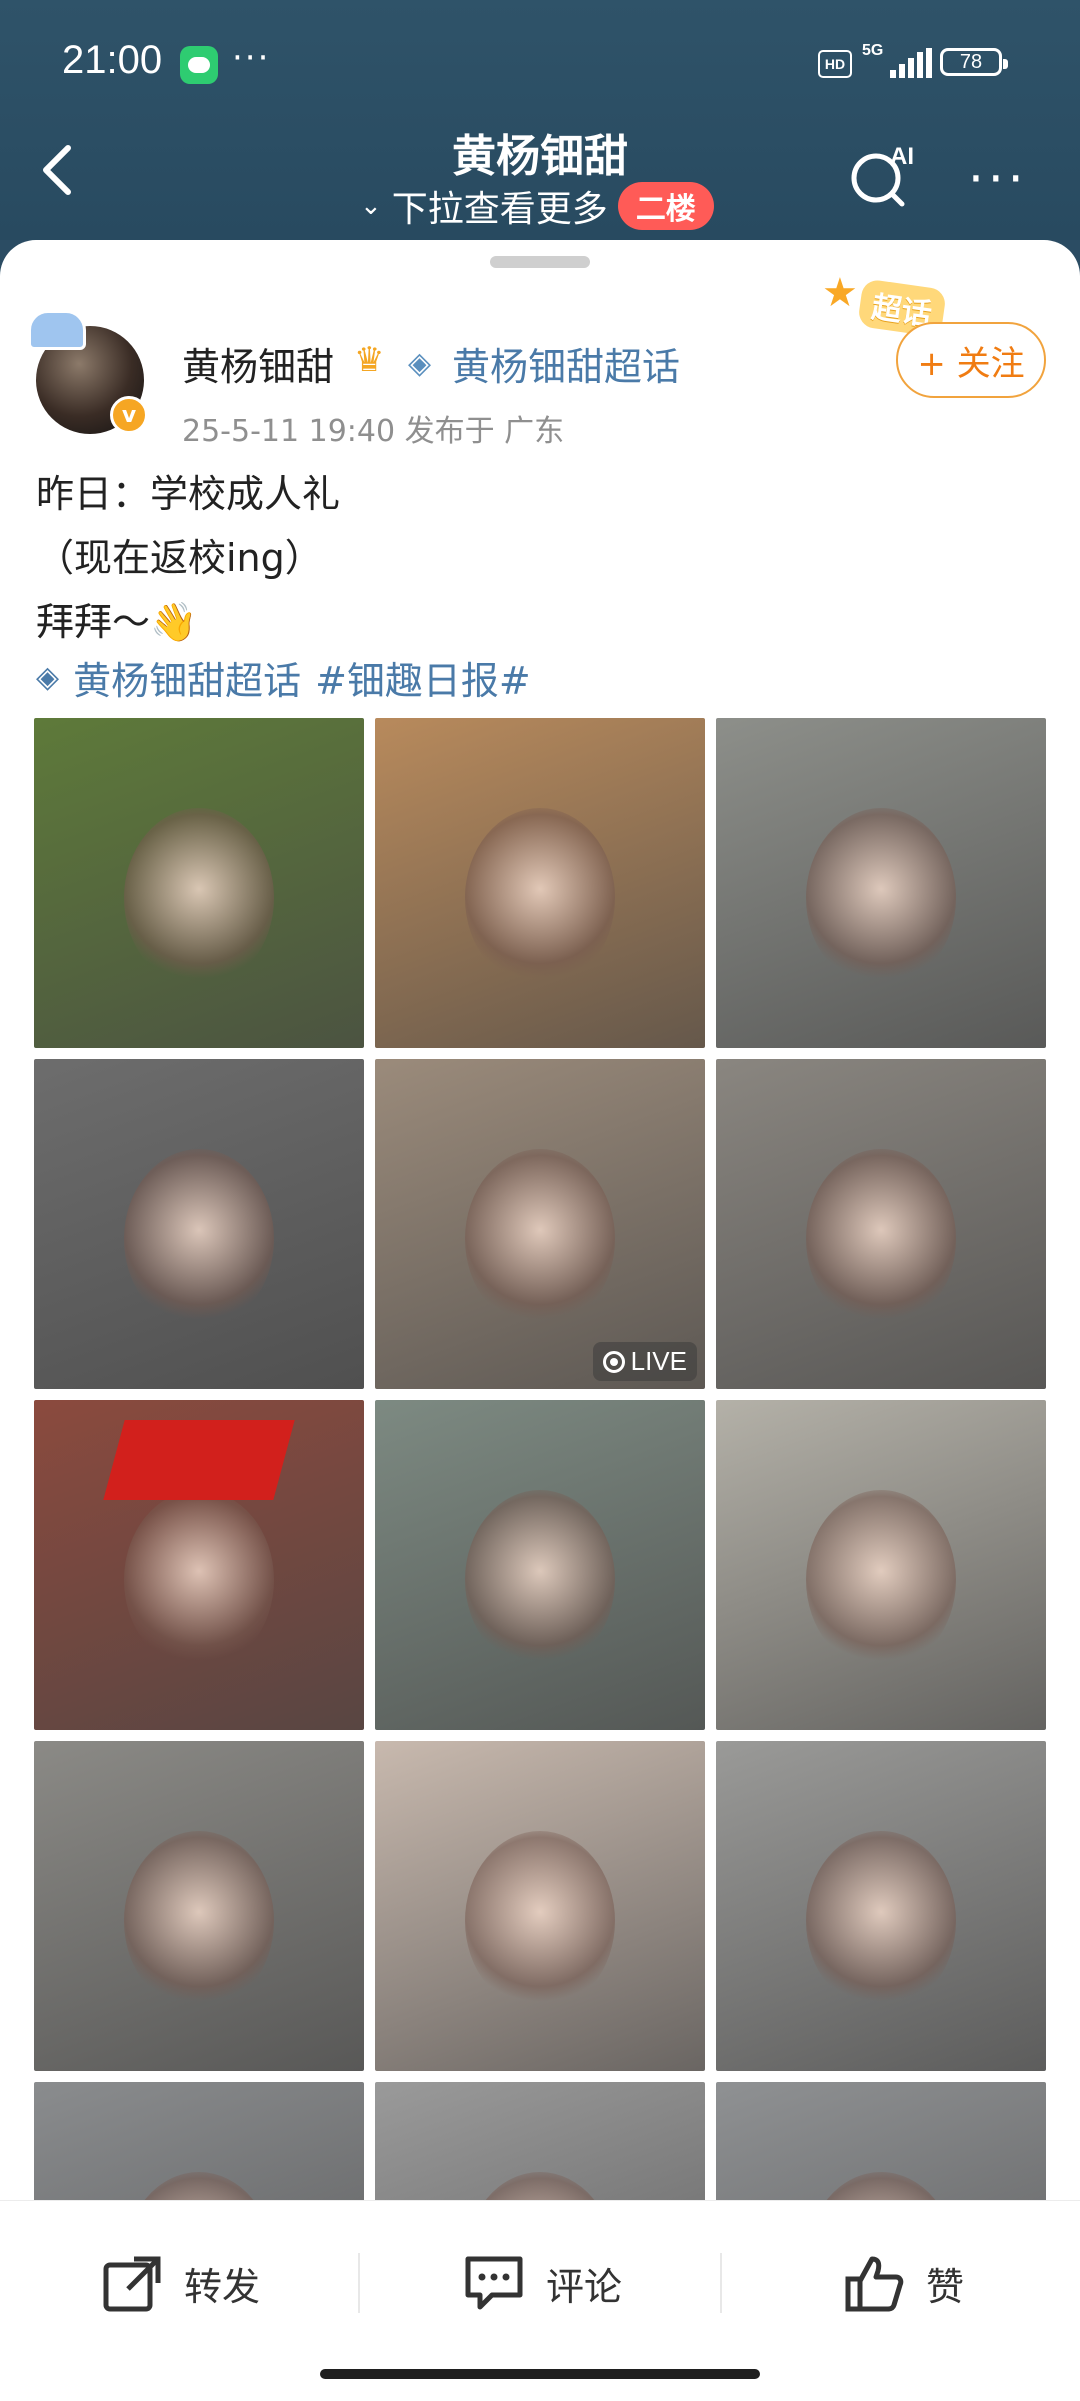 The width and height of the screenshot is (1080, 2401). What do you see at coordinates (566, 363) in the screenshot?
I see `supertopic-link: 黄杨钿甜超话` at bounding box center [566, 363].